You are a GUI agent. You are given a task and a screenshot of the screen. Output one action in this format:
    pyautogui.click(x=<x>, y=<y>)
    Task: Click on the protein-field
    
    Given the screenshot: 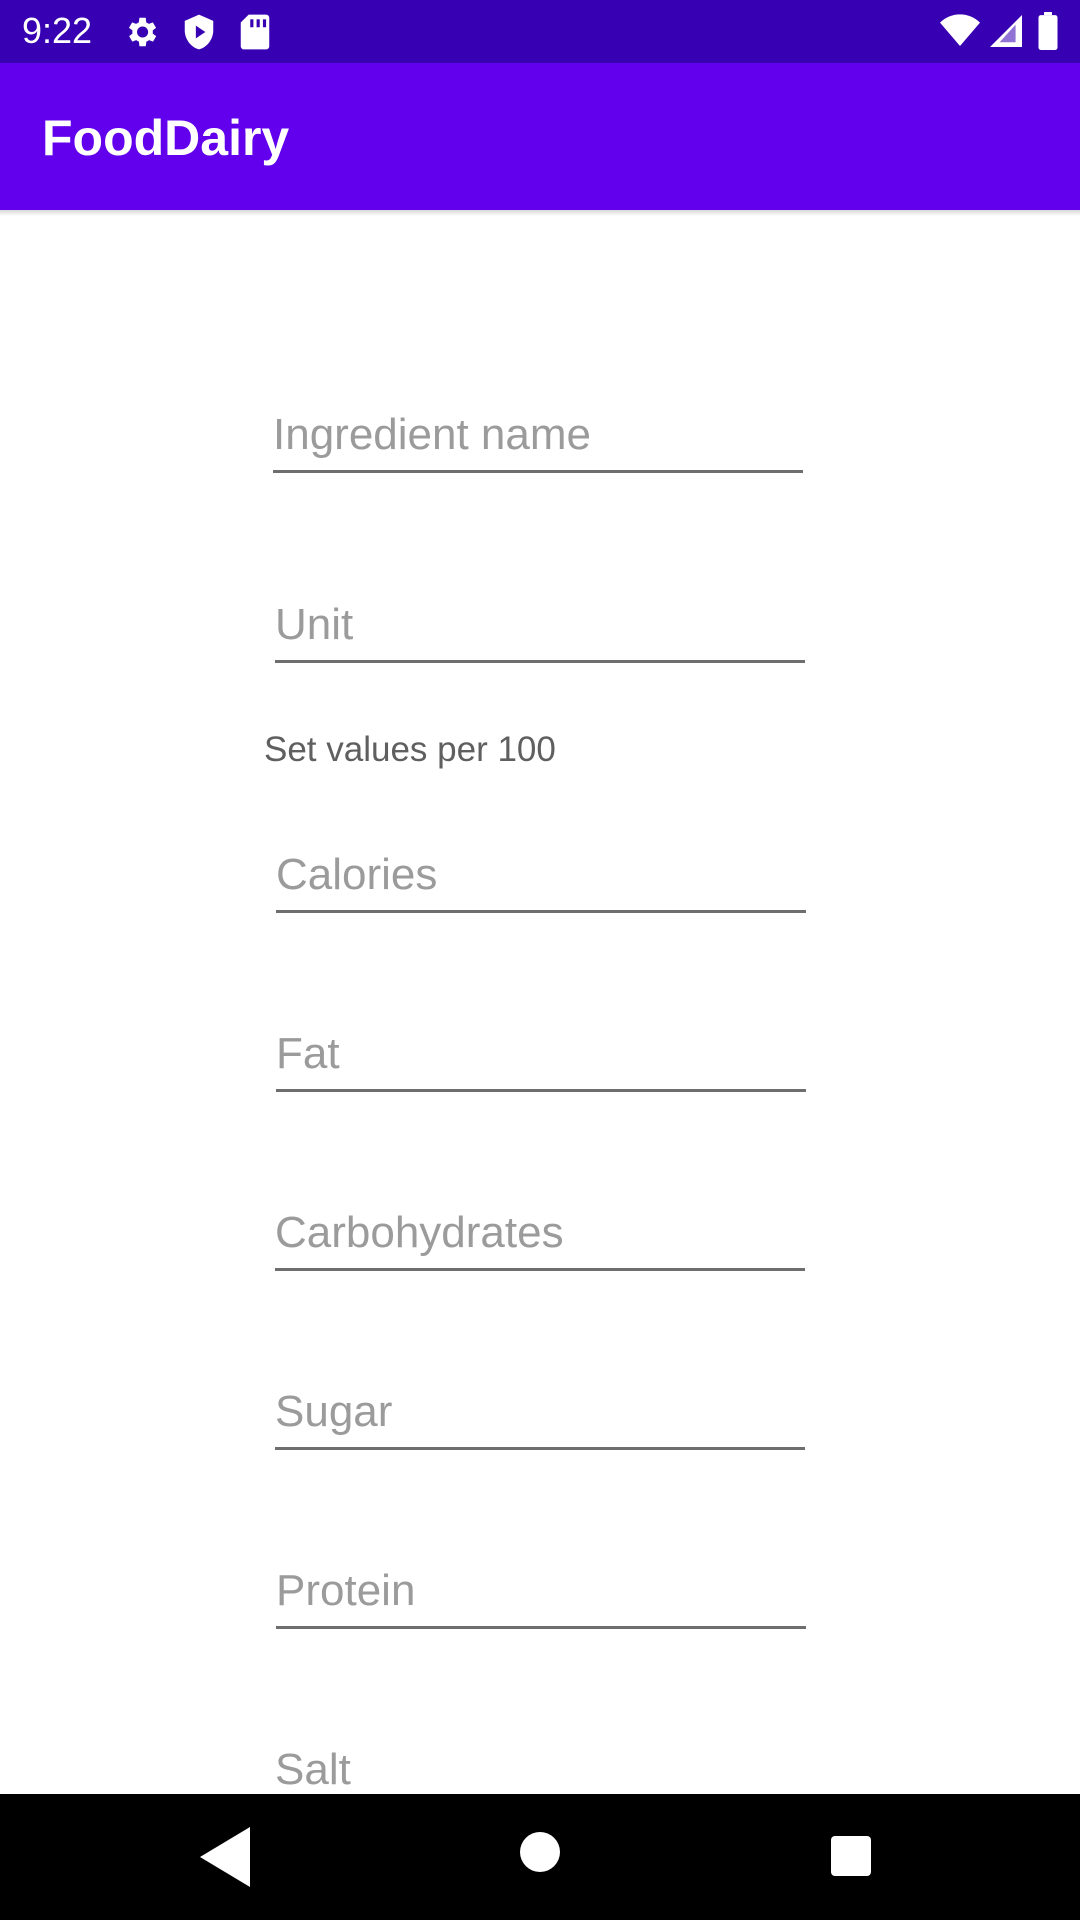 What is the action you would take?
    pyautogui.click(x=541, y=1592)
    